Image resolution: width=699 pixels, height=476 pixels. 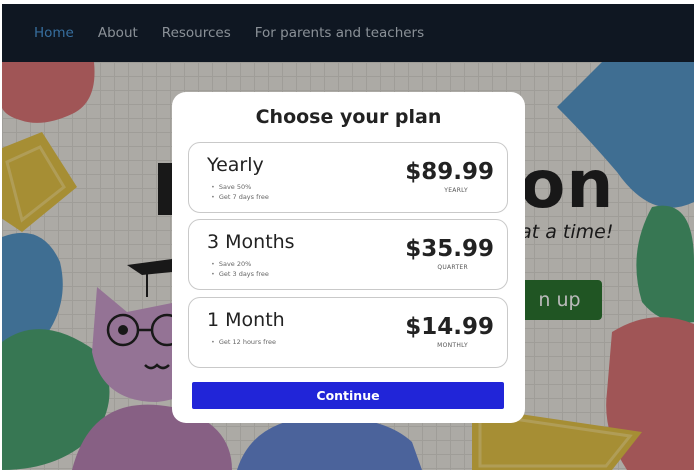 I want to click on plan-period: QUARTER, so click(x=452, y=267).